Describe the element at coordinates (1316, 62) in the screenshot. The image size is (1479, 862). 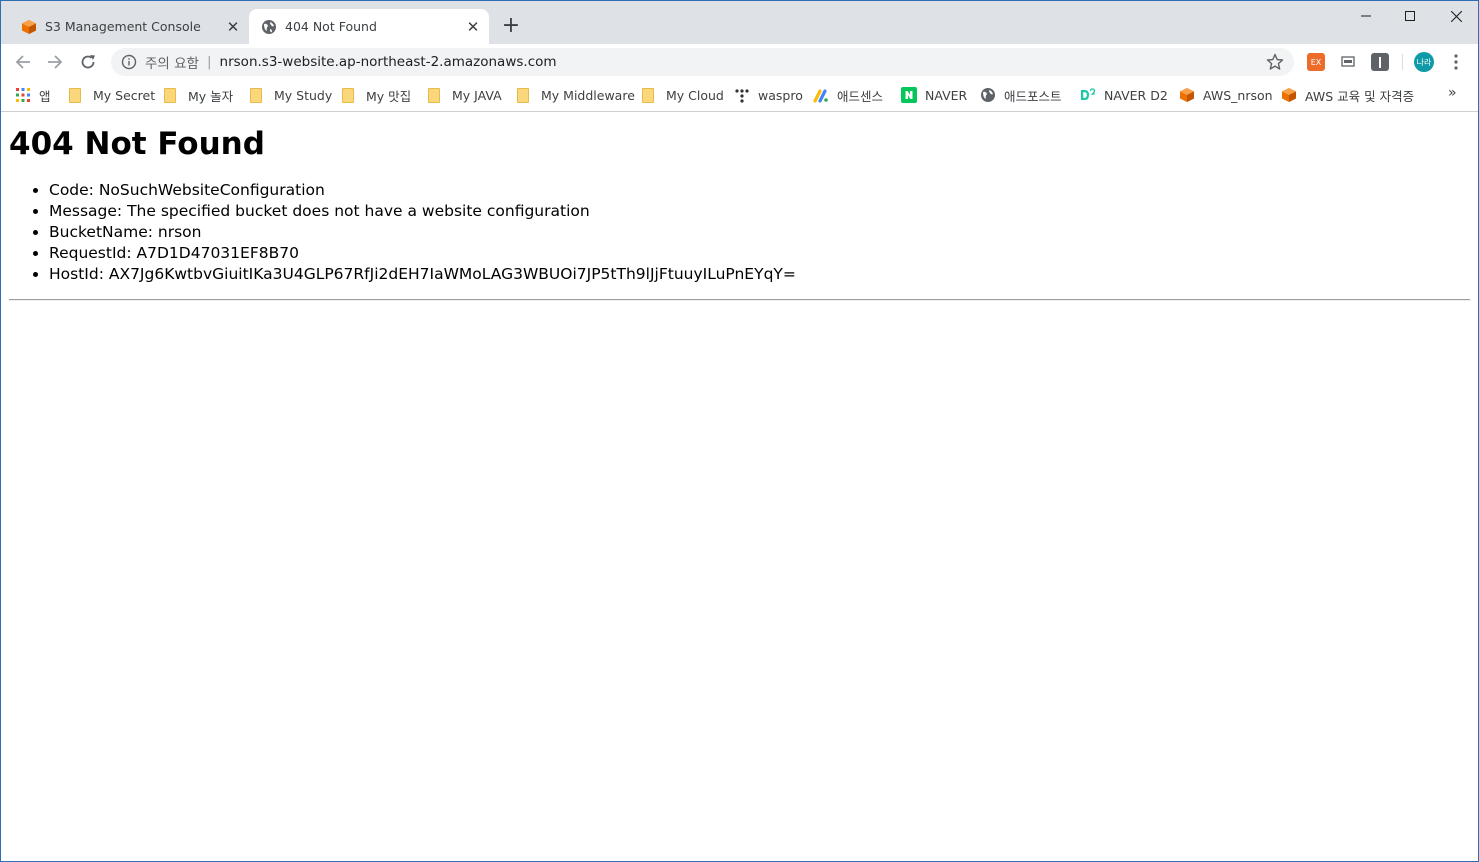
I see `extension-ex-icon: EX` at that location.